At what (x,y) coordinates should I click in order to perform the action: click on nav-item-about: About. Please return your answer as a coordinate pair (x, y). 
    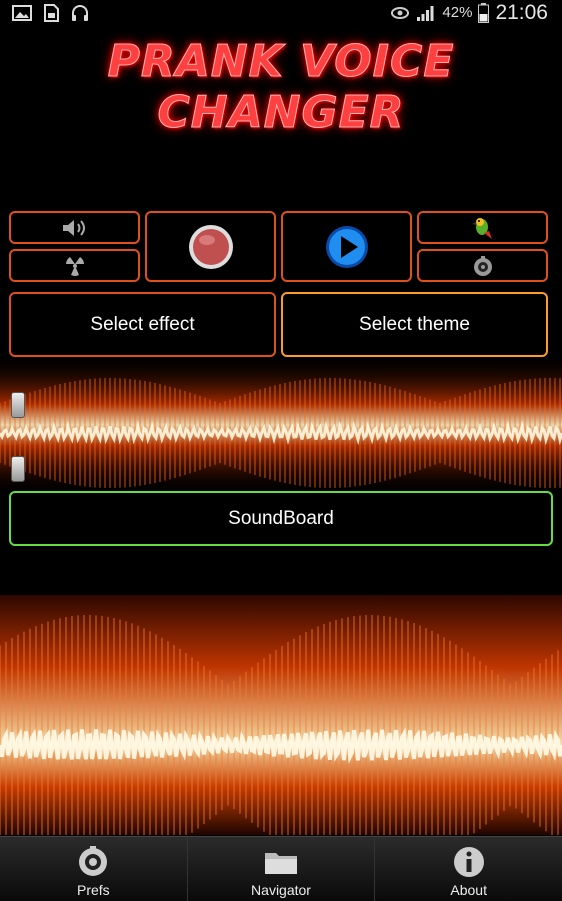
    Looking at the image, I should click on (468, 869).